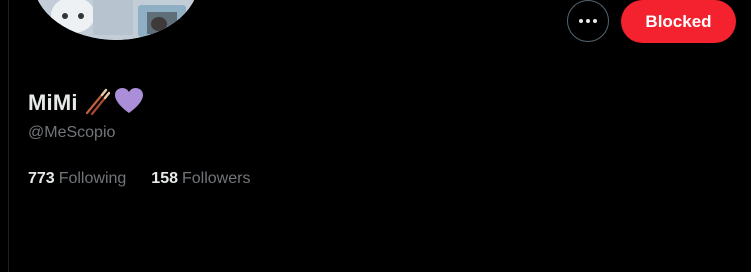  I want to click on profile-name-row: MiMi, so click(86, 103).